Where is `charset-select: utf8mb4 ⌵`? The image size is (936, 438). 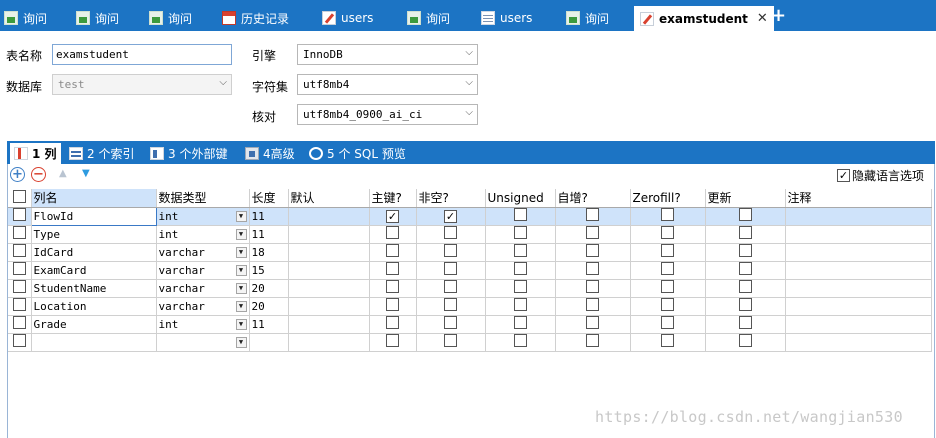
charset-select: utf8mb4 ⌵ is located at coordinates (387, 84).